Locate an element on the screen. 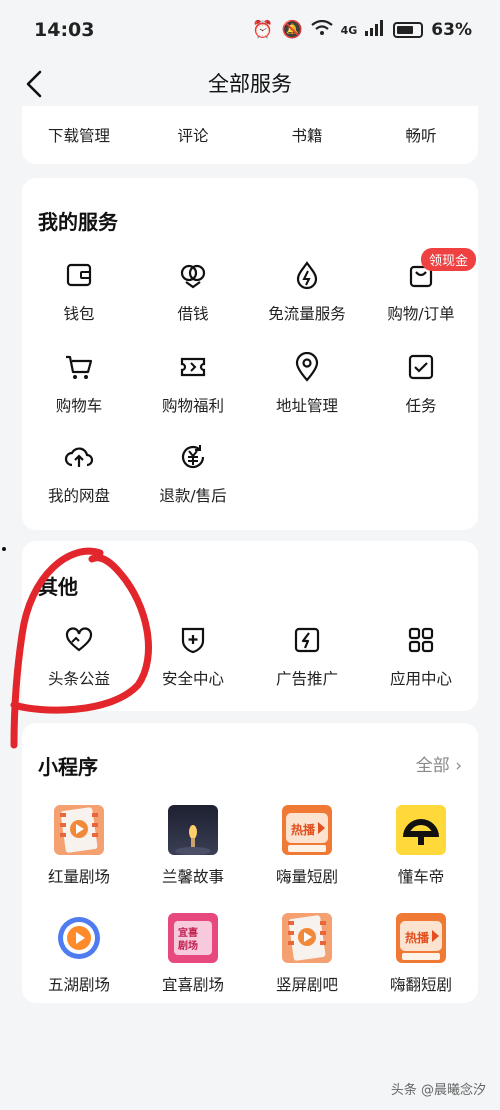 The height and width of the screenshot is (1110, 500). heart-charity-icon is located at coordinates (79, 640).